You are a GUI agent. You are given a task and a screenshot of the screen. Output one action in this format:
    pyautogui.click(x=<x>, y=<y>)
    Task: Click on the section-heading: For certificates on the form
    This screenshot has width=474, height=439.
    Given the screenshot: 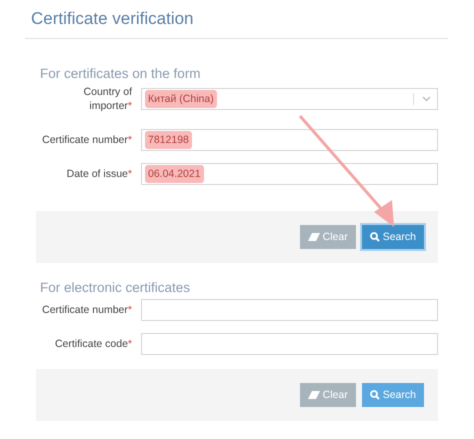 What is the action you would take?
    pyautogui.click(x=121, y=74)
    